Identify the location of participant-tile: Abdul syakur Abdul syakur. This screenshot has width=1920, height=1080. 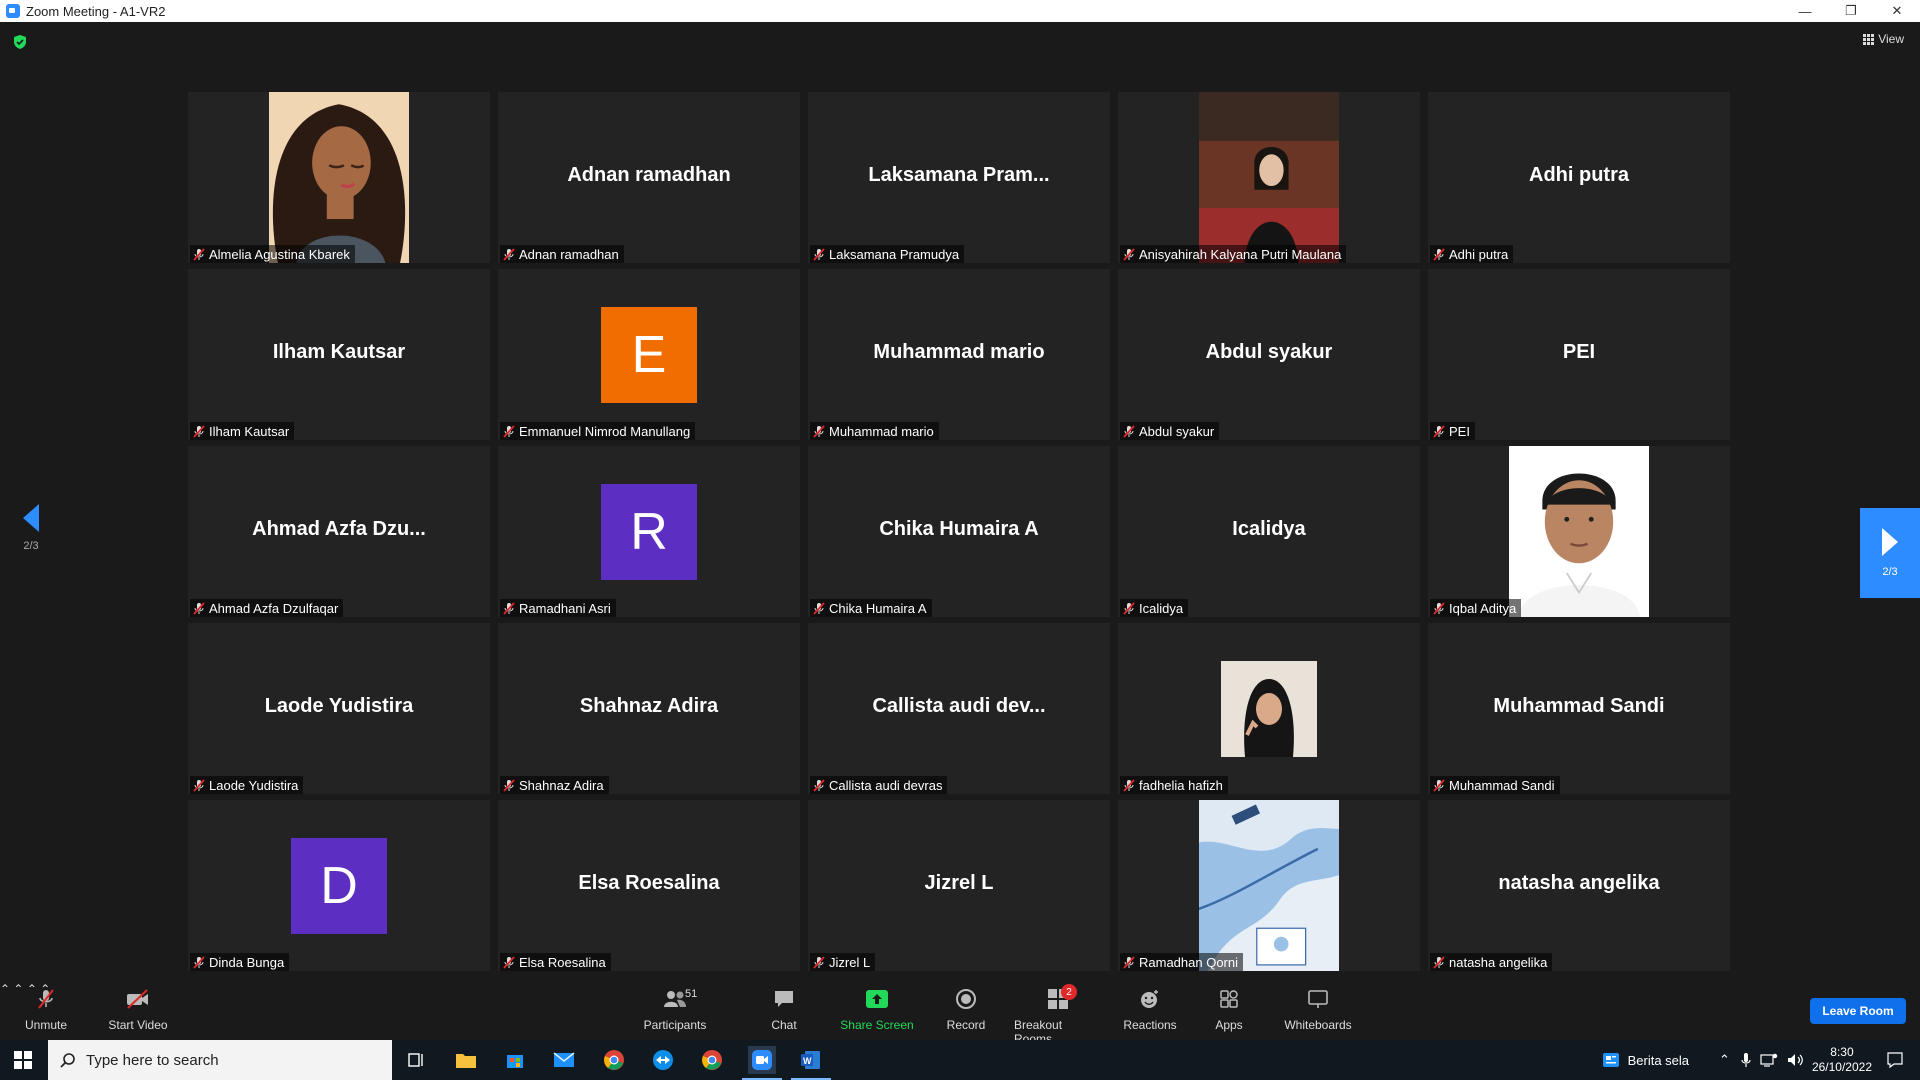
(1269, 354).